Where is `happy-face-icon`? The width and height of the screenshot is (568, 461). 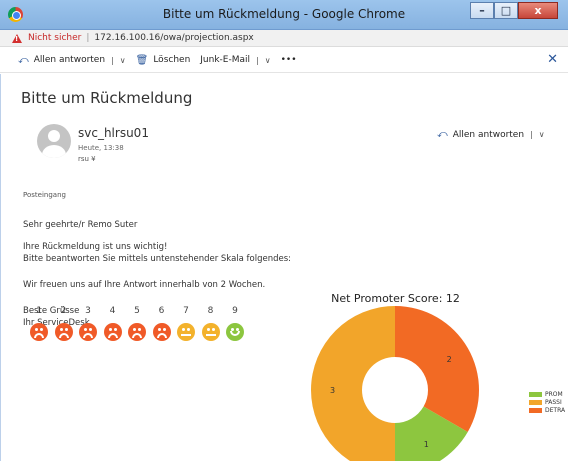 happy-face-icon is located at coordinates (235, 332).